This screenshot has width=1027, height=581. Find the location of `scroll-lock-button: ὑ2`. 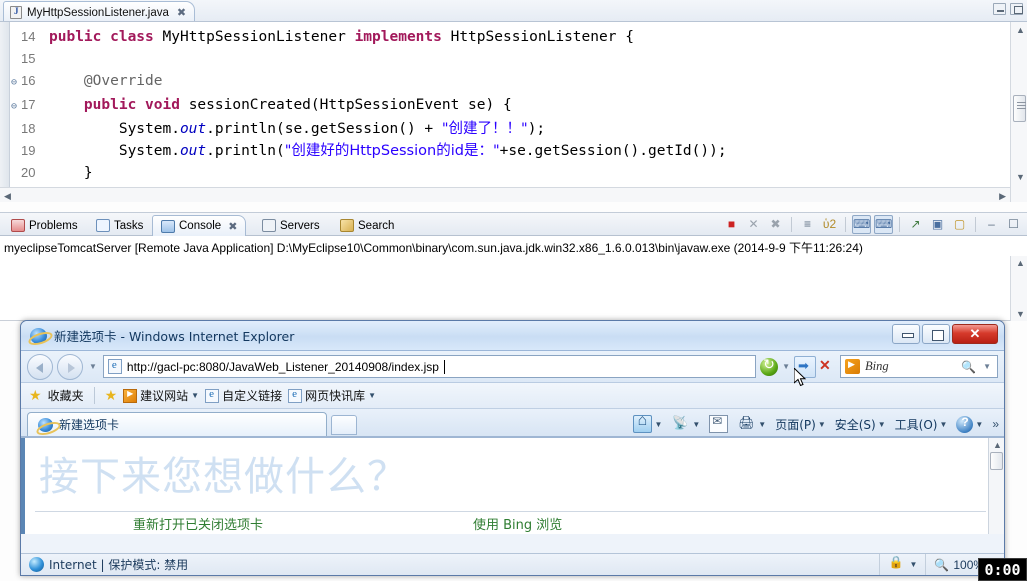

scroll-lock-button: ὑ2 is located at coordinates (829, 224).